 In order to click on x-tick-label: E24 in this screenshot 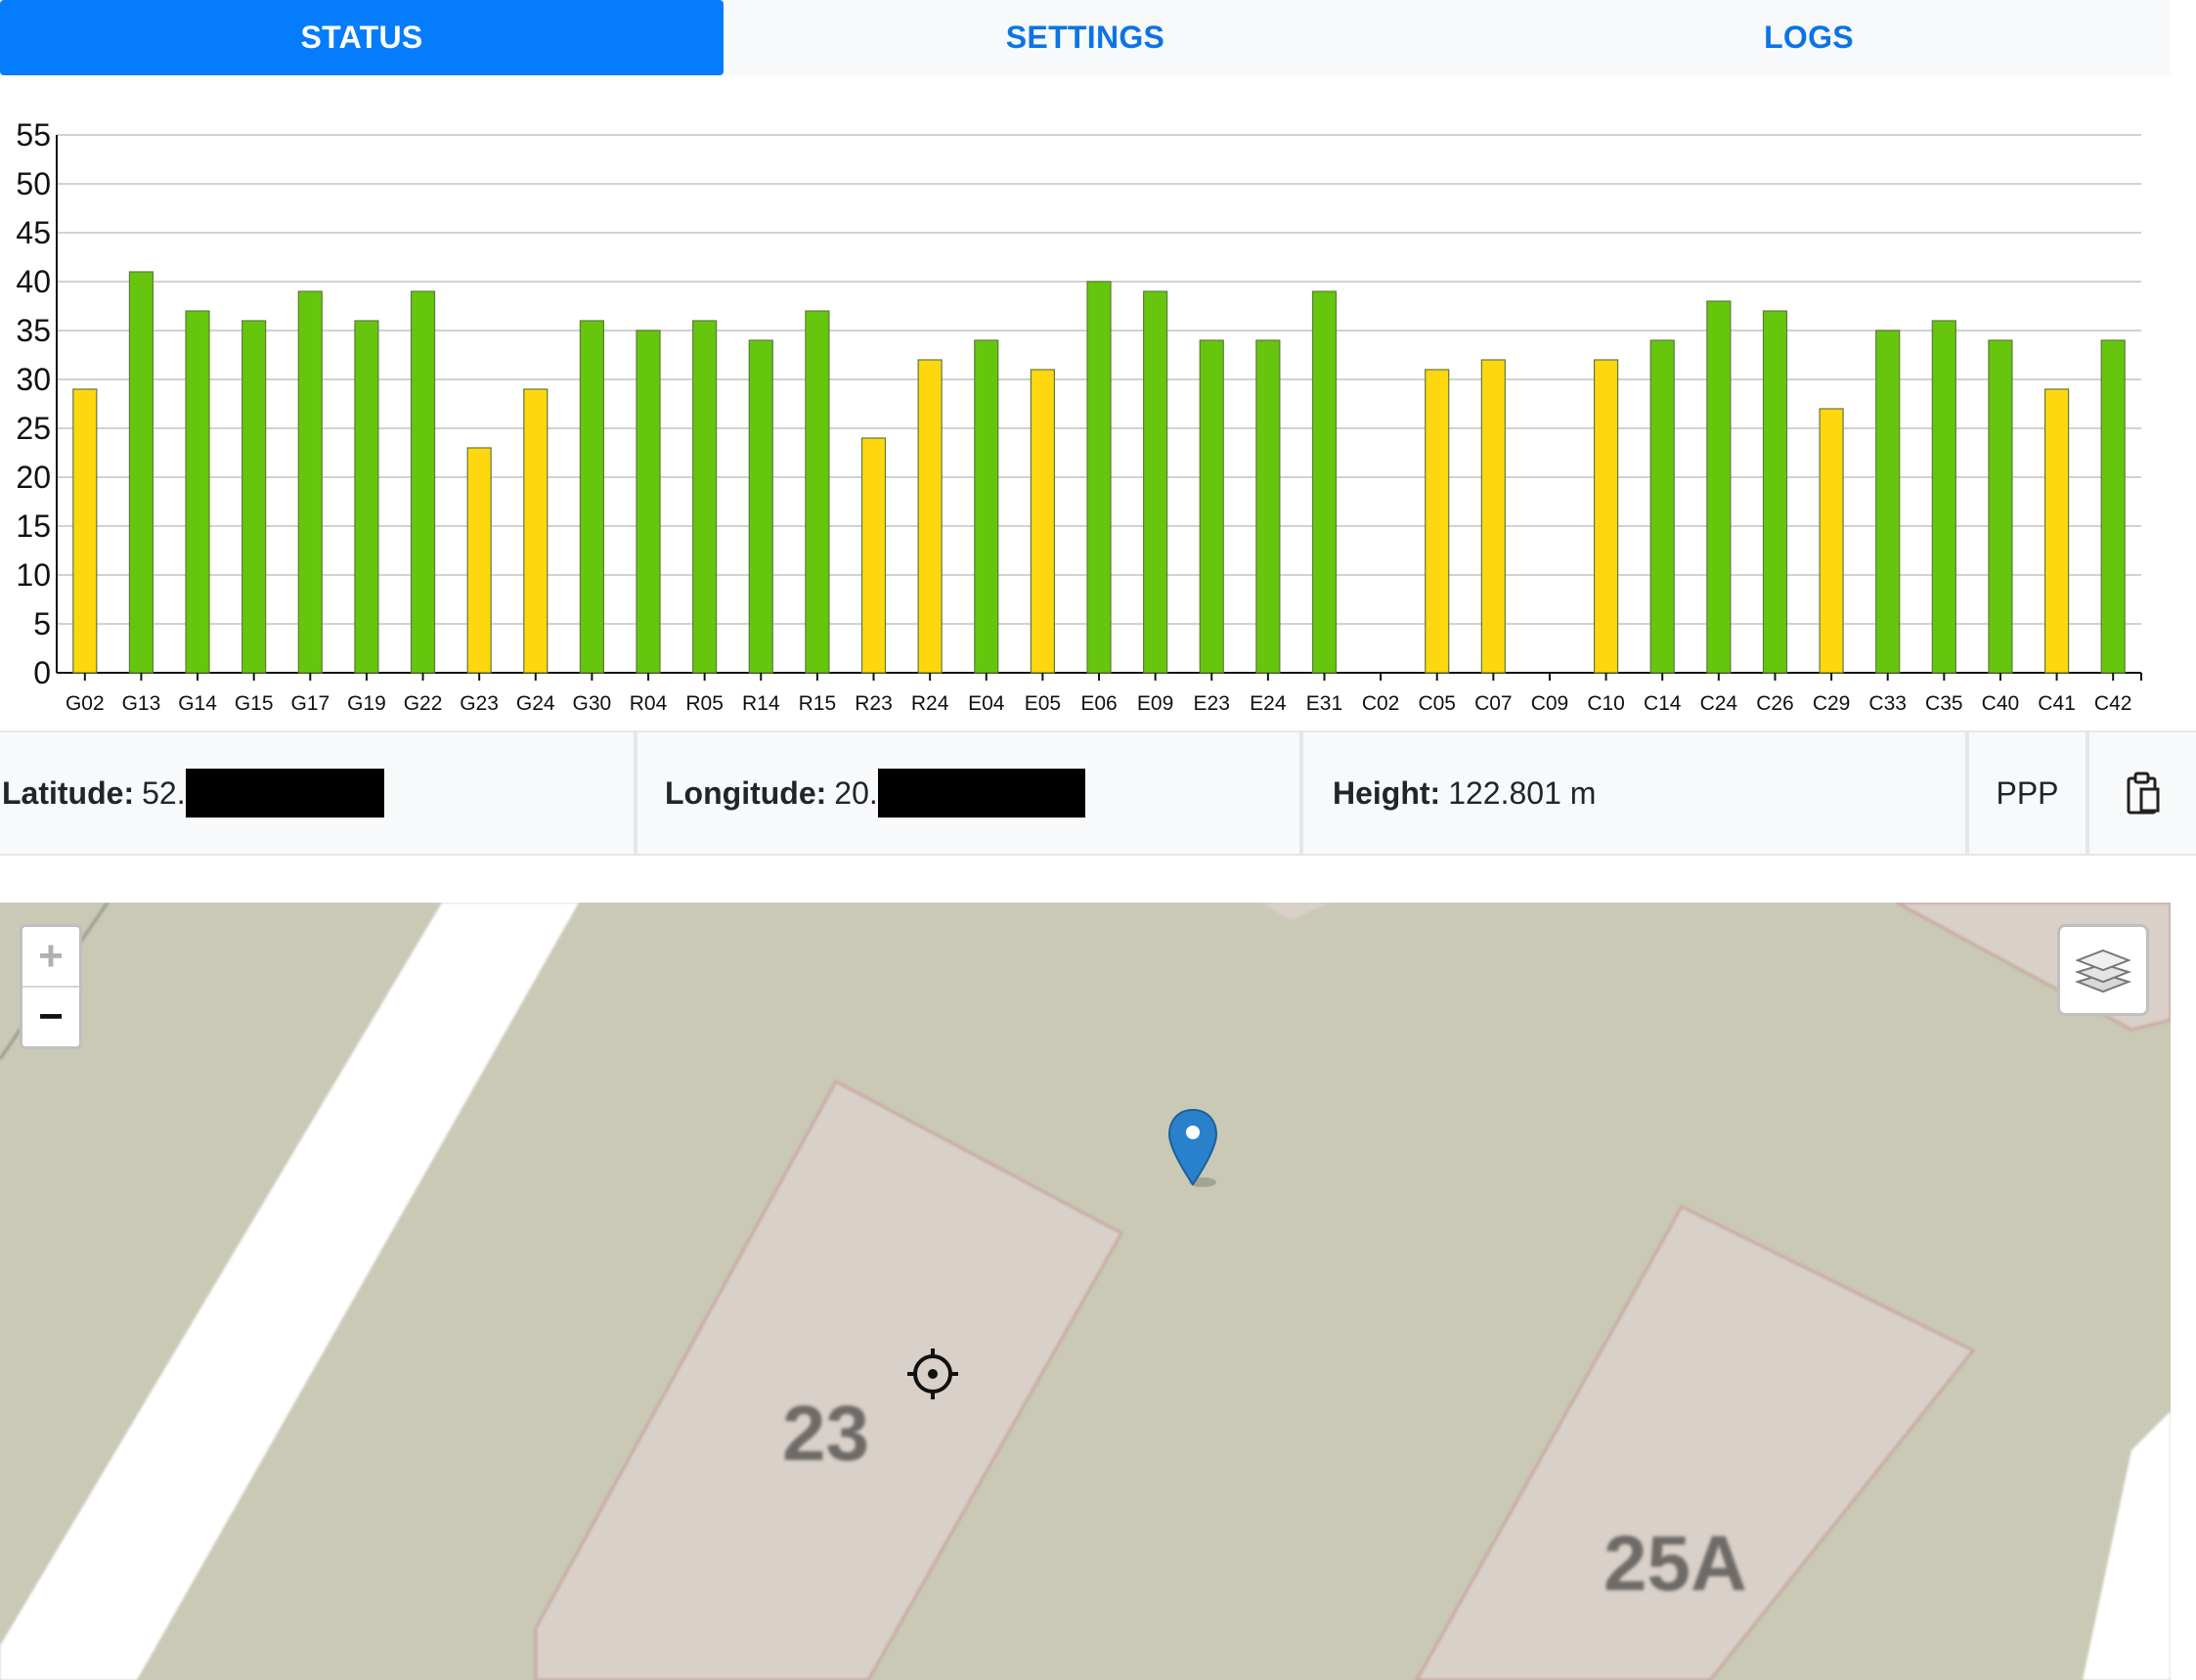, I will do `click(1268, 703)`.